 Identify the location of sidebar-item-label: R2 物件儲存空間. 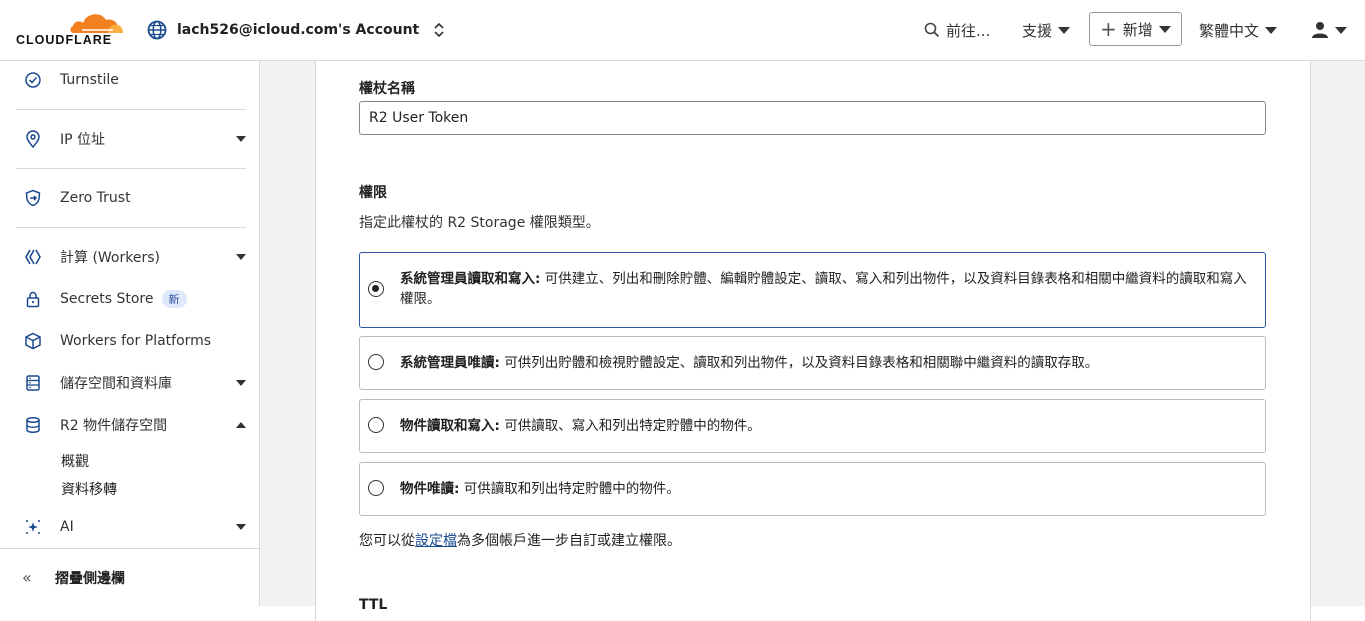
(114, 426).